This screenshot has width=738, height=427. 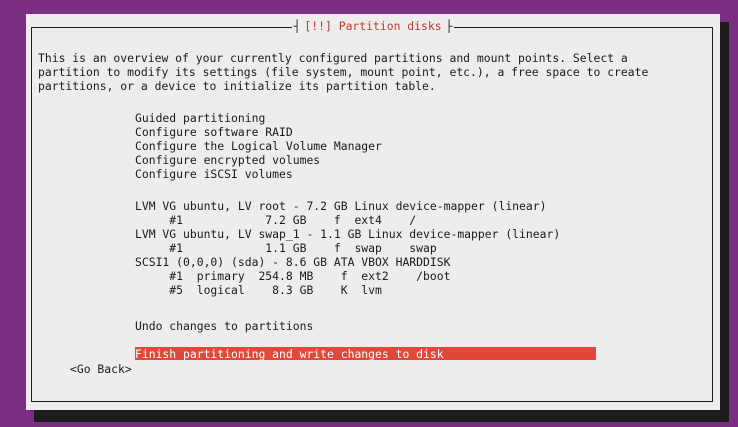 What do you see at coordinates (224, 326) in the screenshot?
I see `undo-changes-item: Undo changes to partitions` at bounding box center [224, 326].